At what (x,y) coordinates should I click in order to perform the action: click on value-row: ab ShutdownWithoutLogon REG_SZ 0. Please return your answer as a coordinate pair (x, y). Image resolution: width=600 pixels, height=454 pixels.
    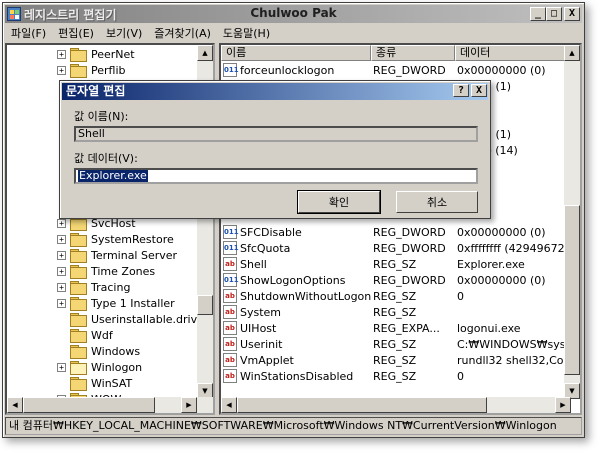
    Looking at the image, I should click on (400, 296).